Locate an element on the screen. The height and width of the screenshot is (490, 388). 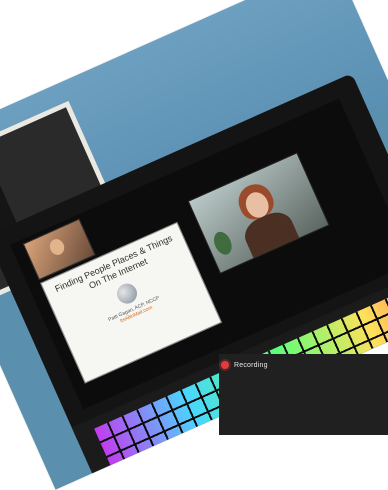
recording-indicator: Recording is located at coordinates (243, 365).